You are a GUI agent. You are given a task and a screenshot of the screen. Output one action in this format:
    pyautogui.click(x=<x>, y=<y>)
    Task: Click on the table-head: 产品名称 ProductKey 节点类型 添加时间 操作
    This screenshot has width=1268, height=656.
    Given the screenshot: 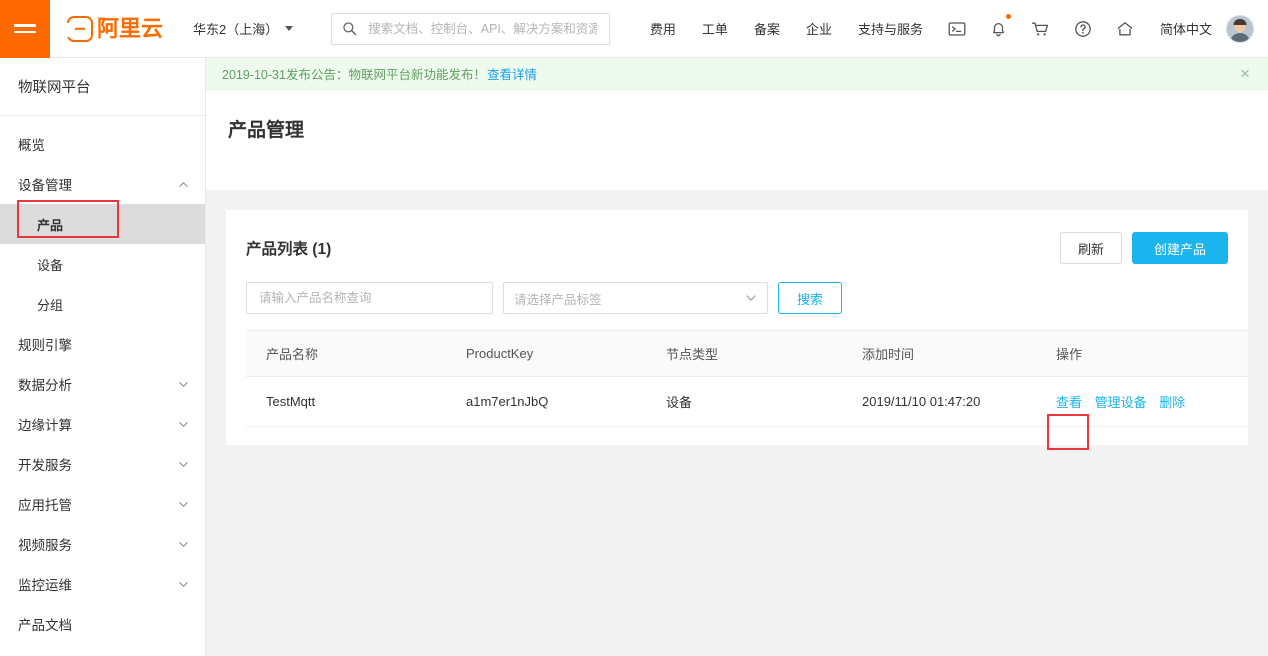 What is the action you would take?
    pyautogui.click(x=747, y=353)
    